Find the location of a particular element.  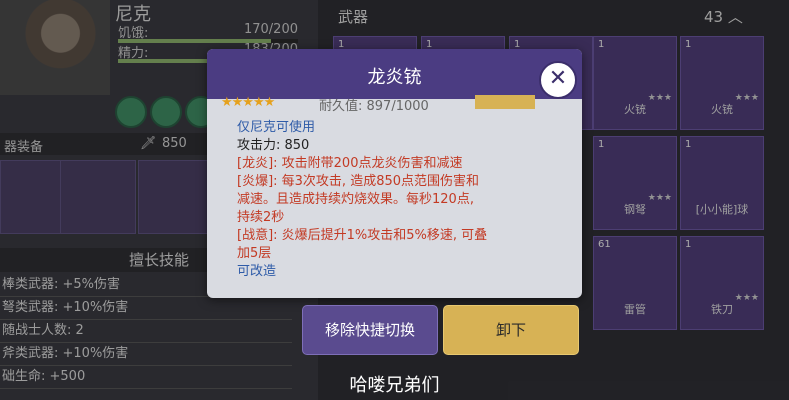

close-icon: ✕ is located at coordinates (558, 78).